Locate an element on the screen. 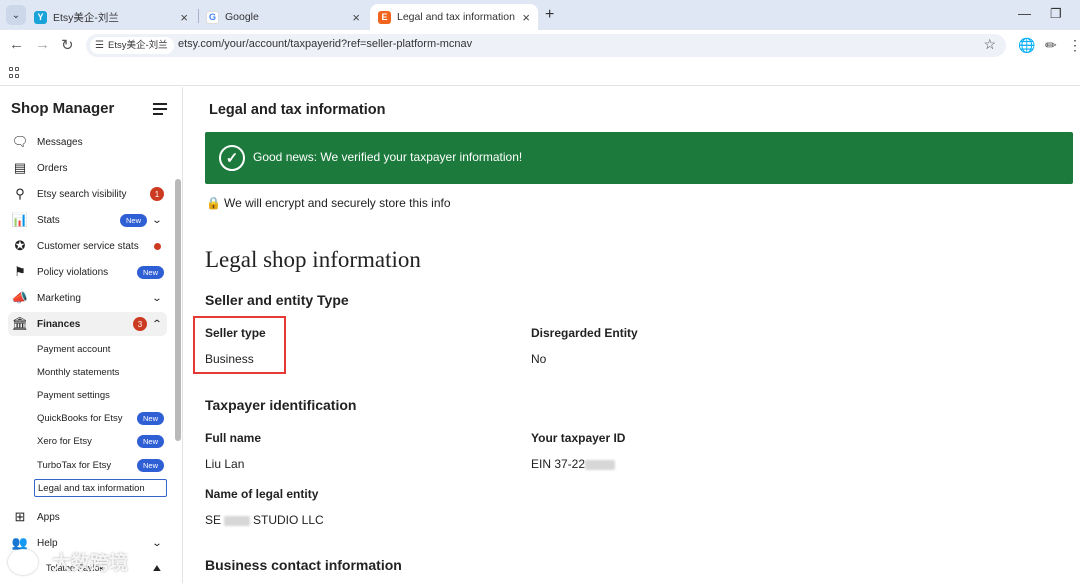 The width and height of the screenshot is (1080, 583). watermark-text: 大数跨境 is located at coordinates (90, 563).